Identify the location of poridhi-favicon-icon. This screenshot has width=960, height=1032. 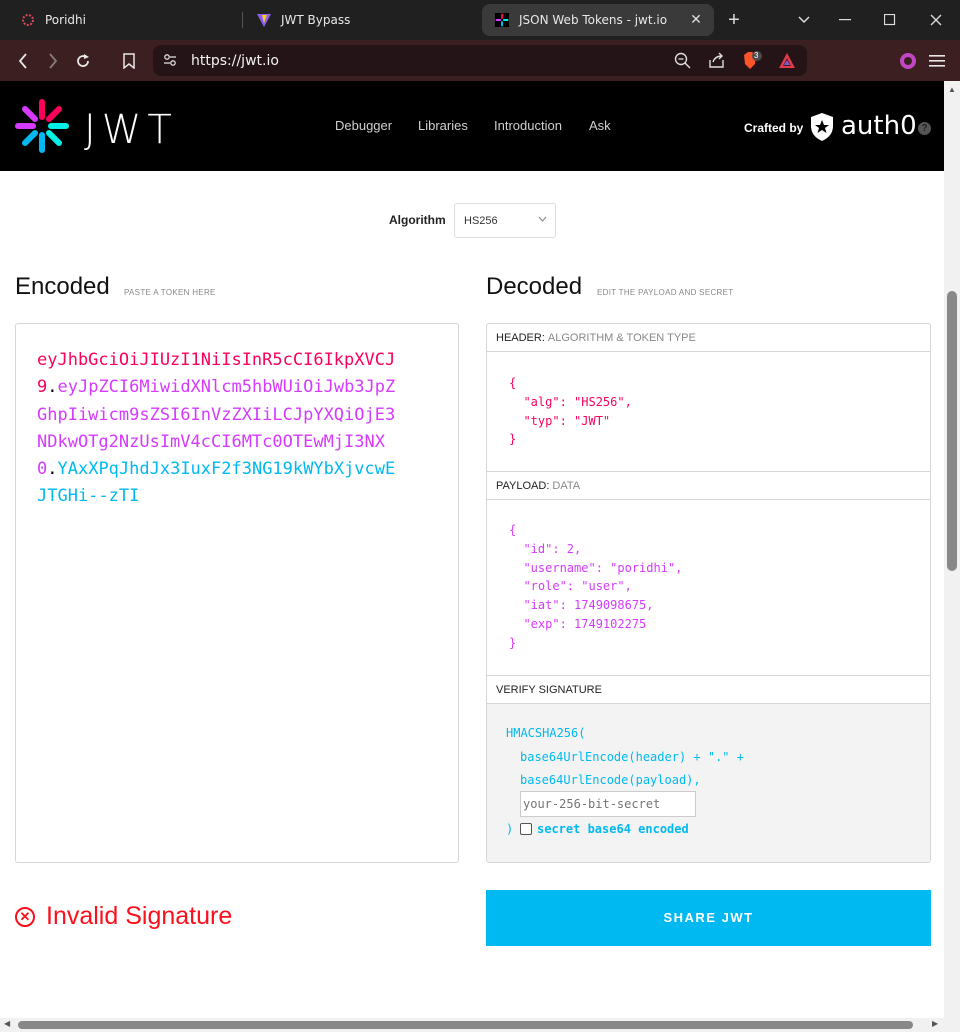
(28, 20).